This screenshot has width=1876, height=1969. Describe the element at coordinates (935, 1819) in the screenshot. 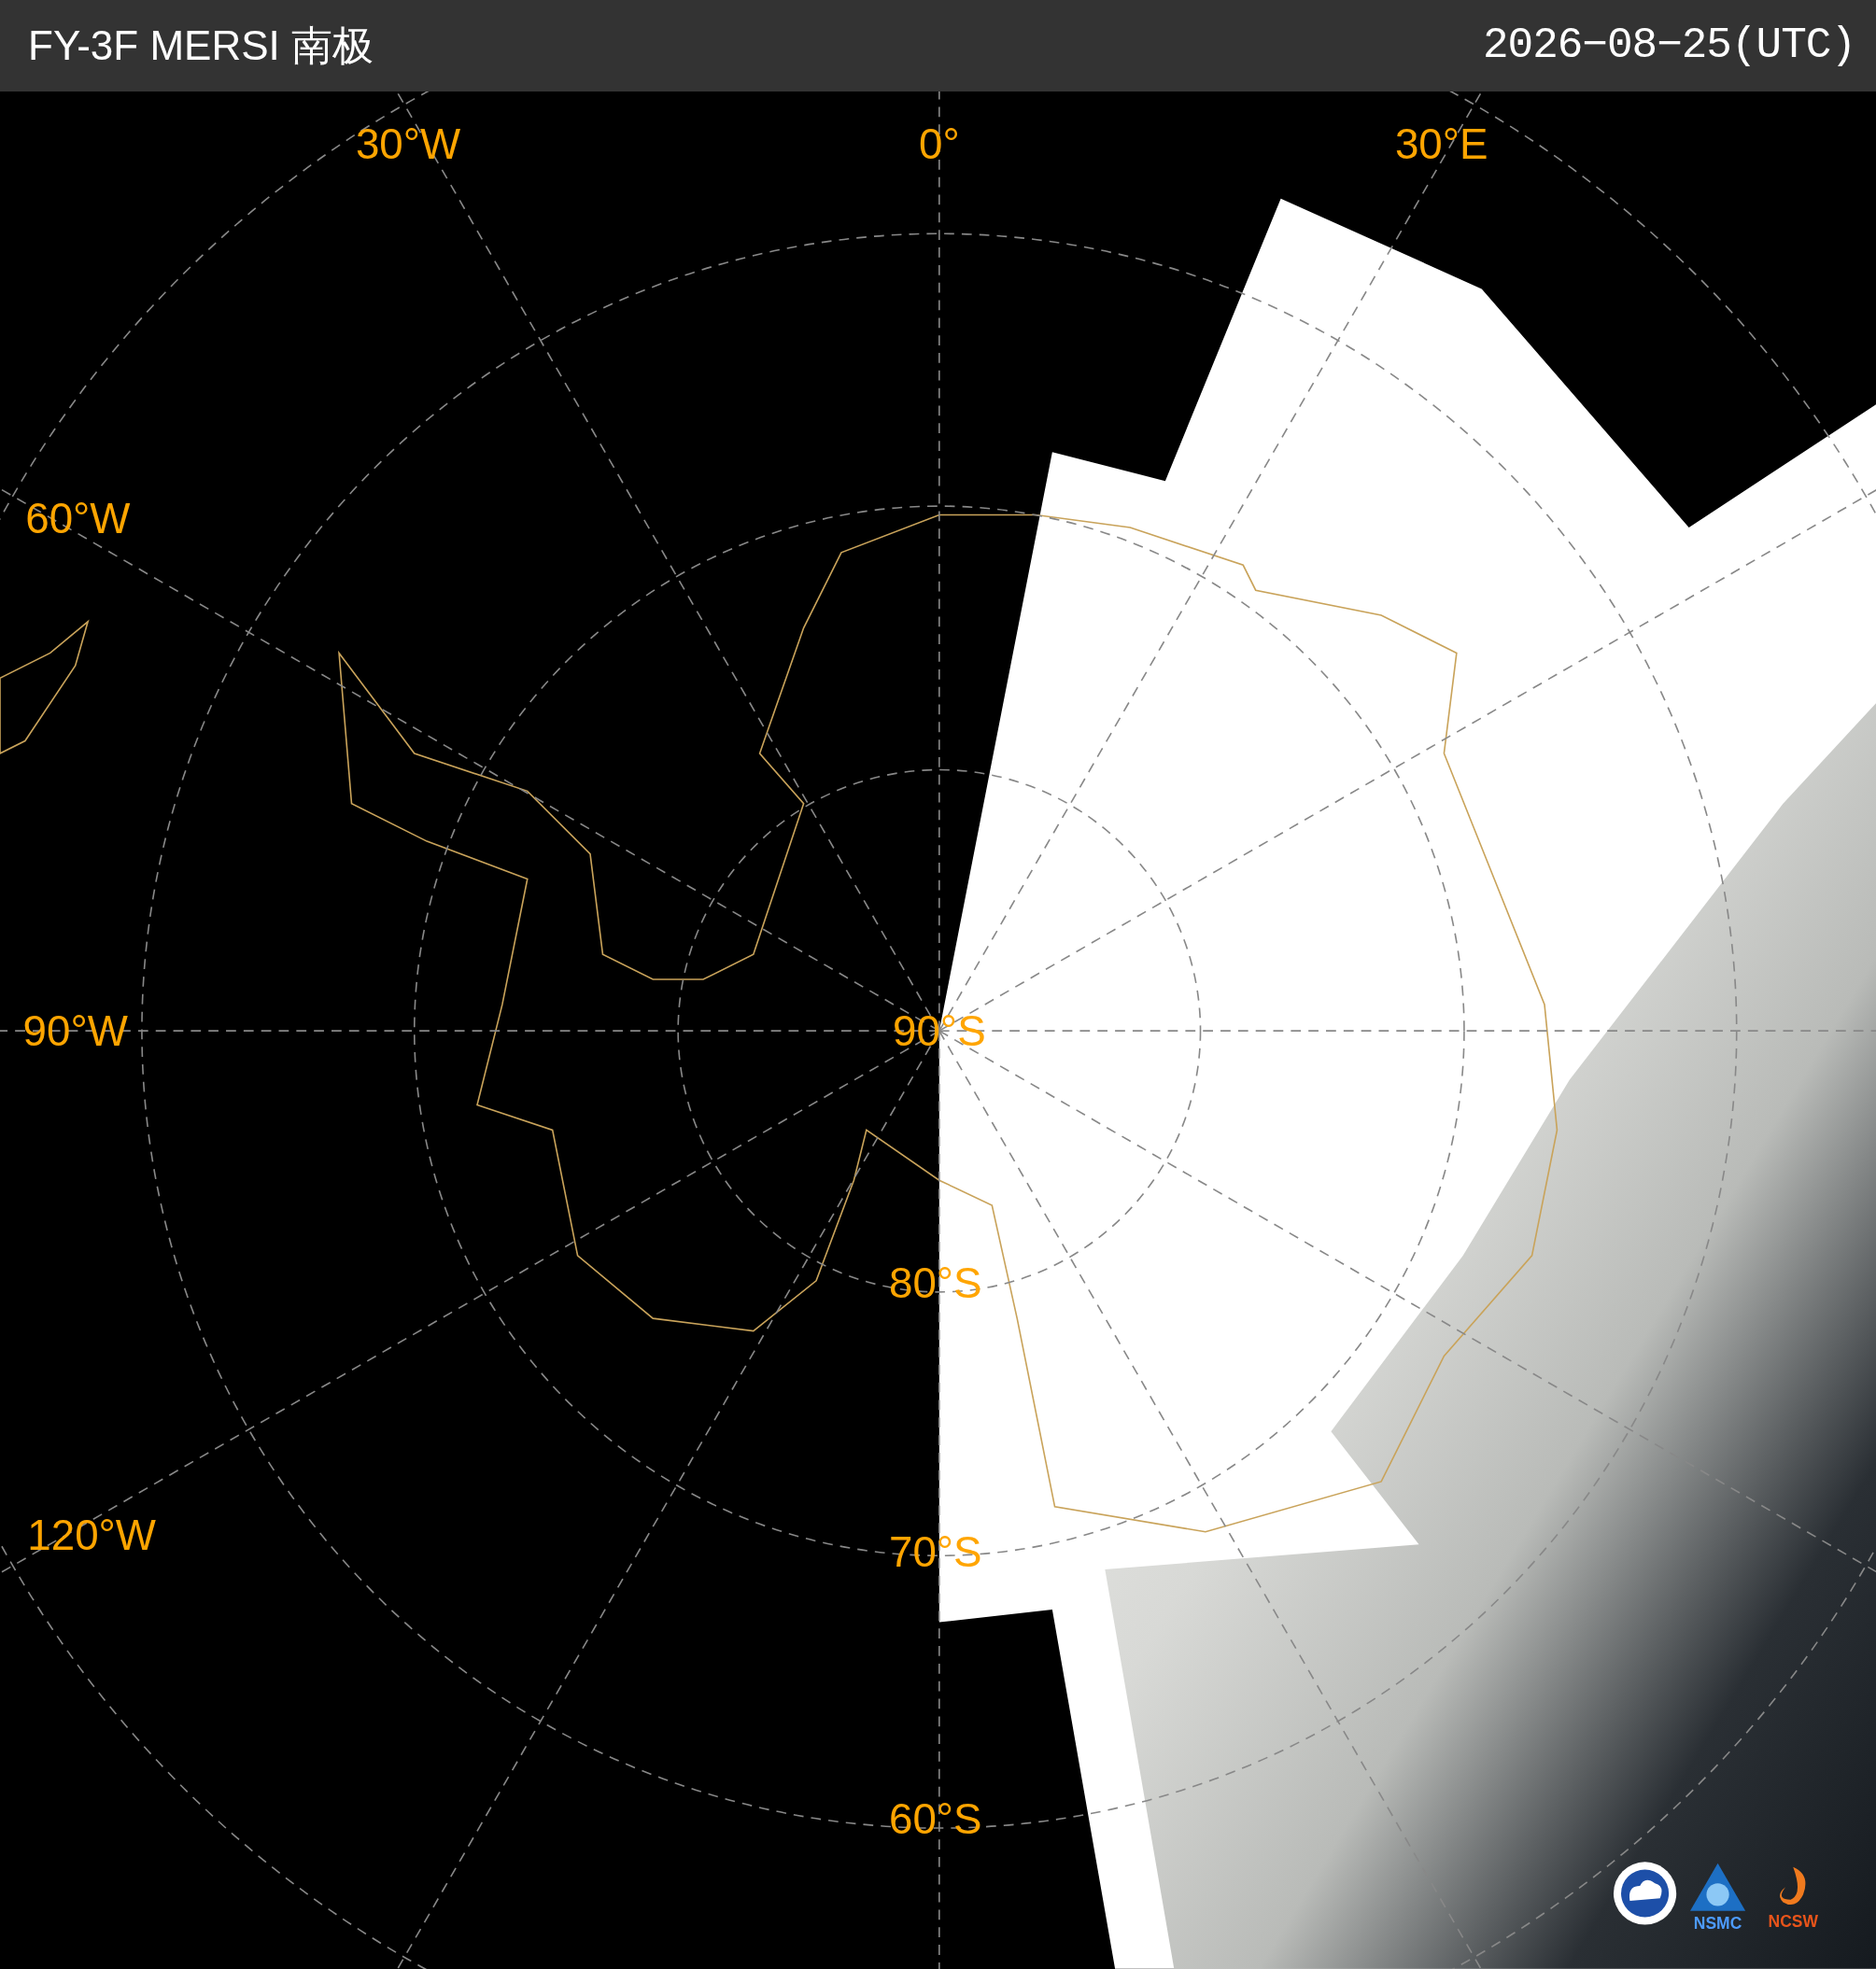

I see `latitude-label: 60°S` at that location.